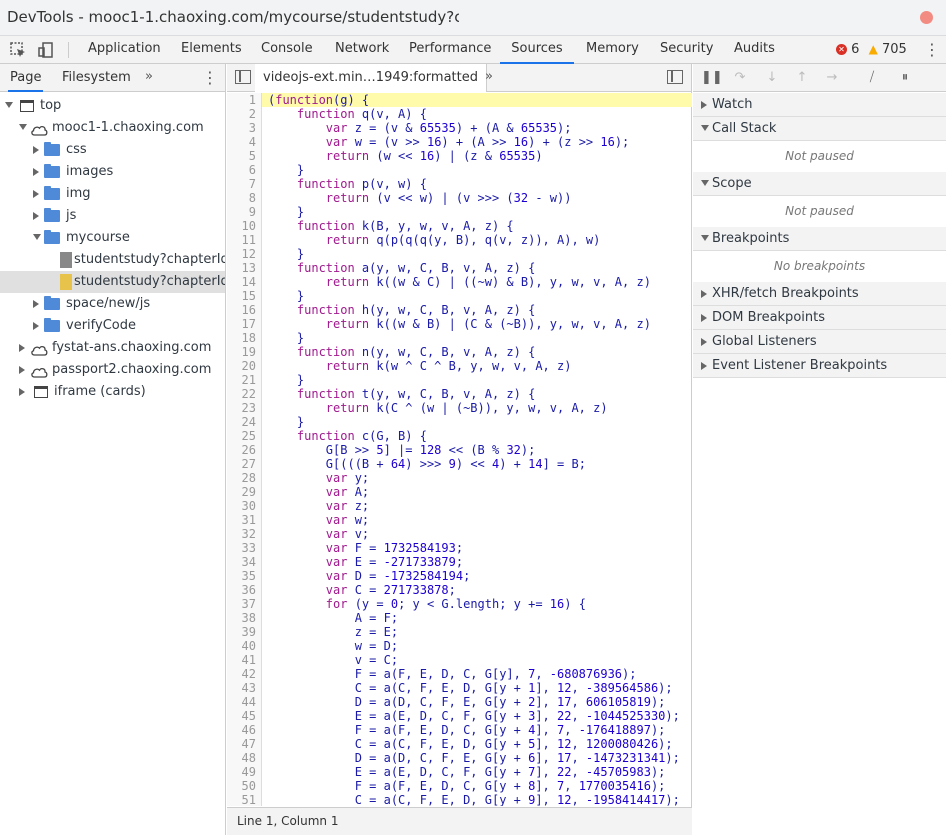 The height and width of the screenshot is (835, 946). Describe the element at coordinates (211, 50) in the screenshot. I see `tab-elements: Elements` at that location.